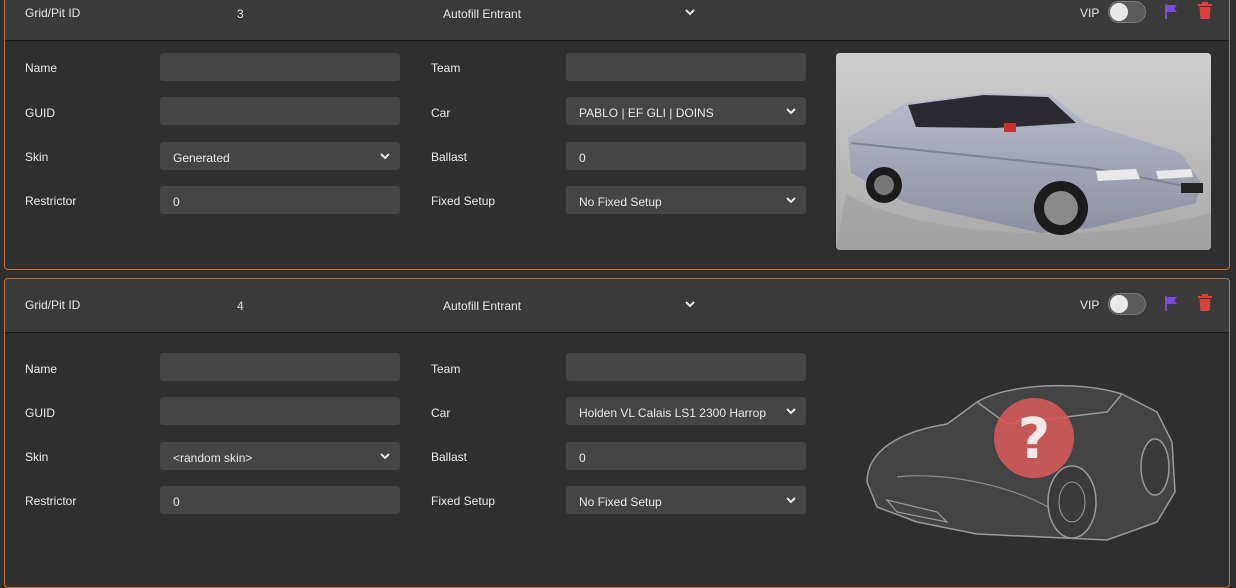  I want to click on car-select: Holden VL Calais LS1 2300 Harrop, so click(686, 411).